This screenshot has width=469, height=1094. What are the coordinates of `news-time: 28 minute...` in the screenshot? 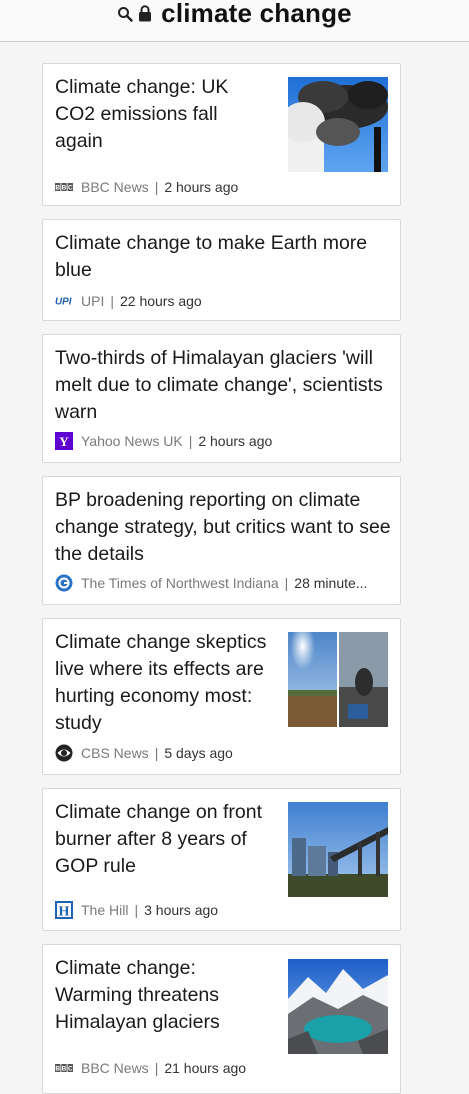 It's located at (331, 583).